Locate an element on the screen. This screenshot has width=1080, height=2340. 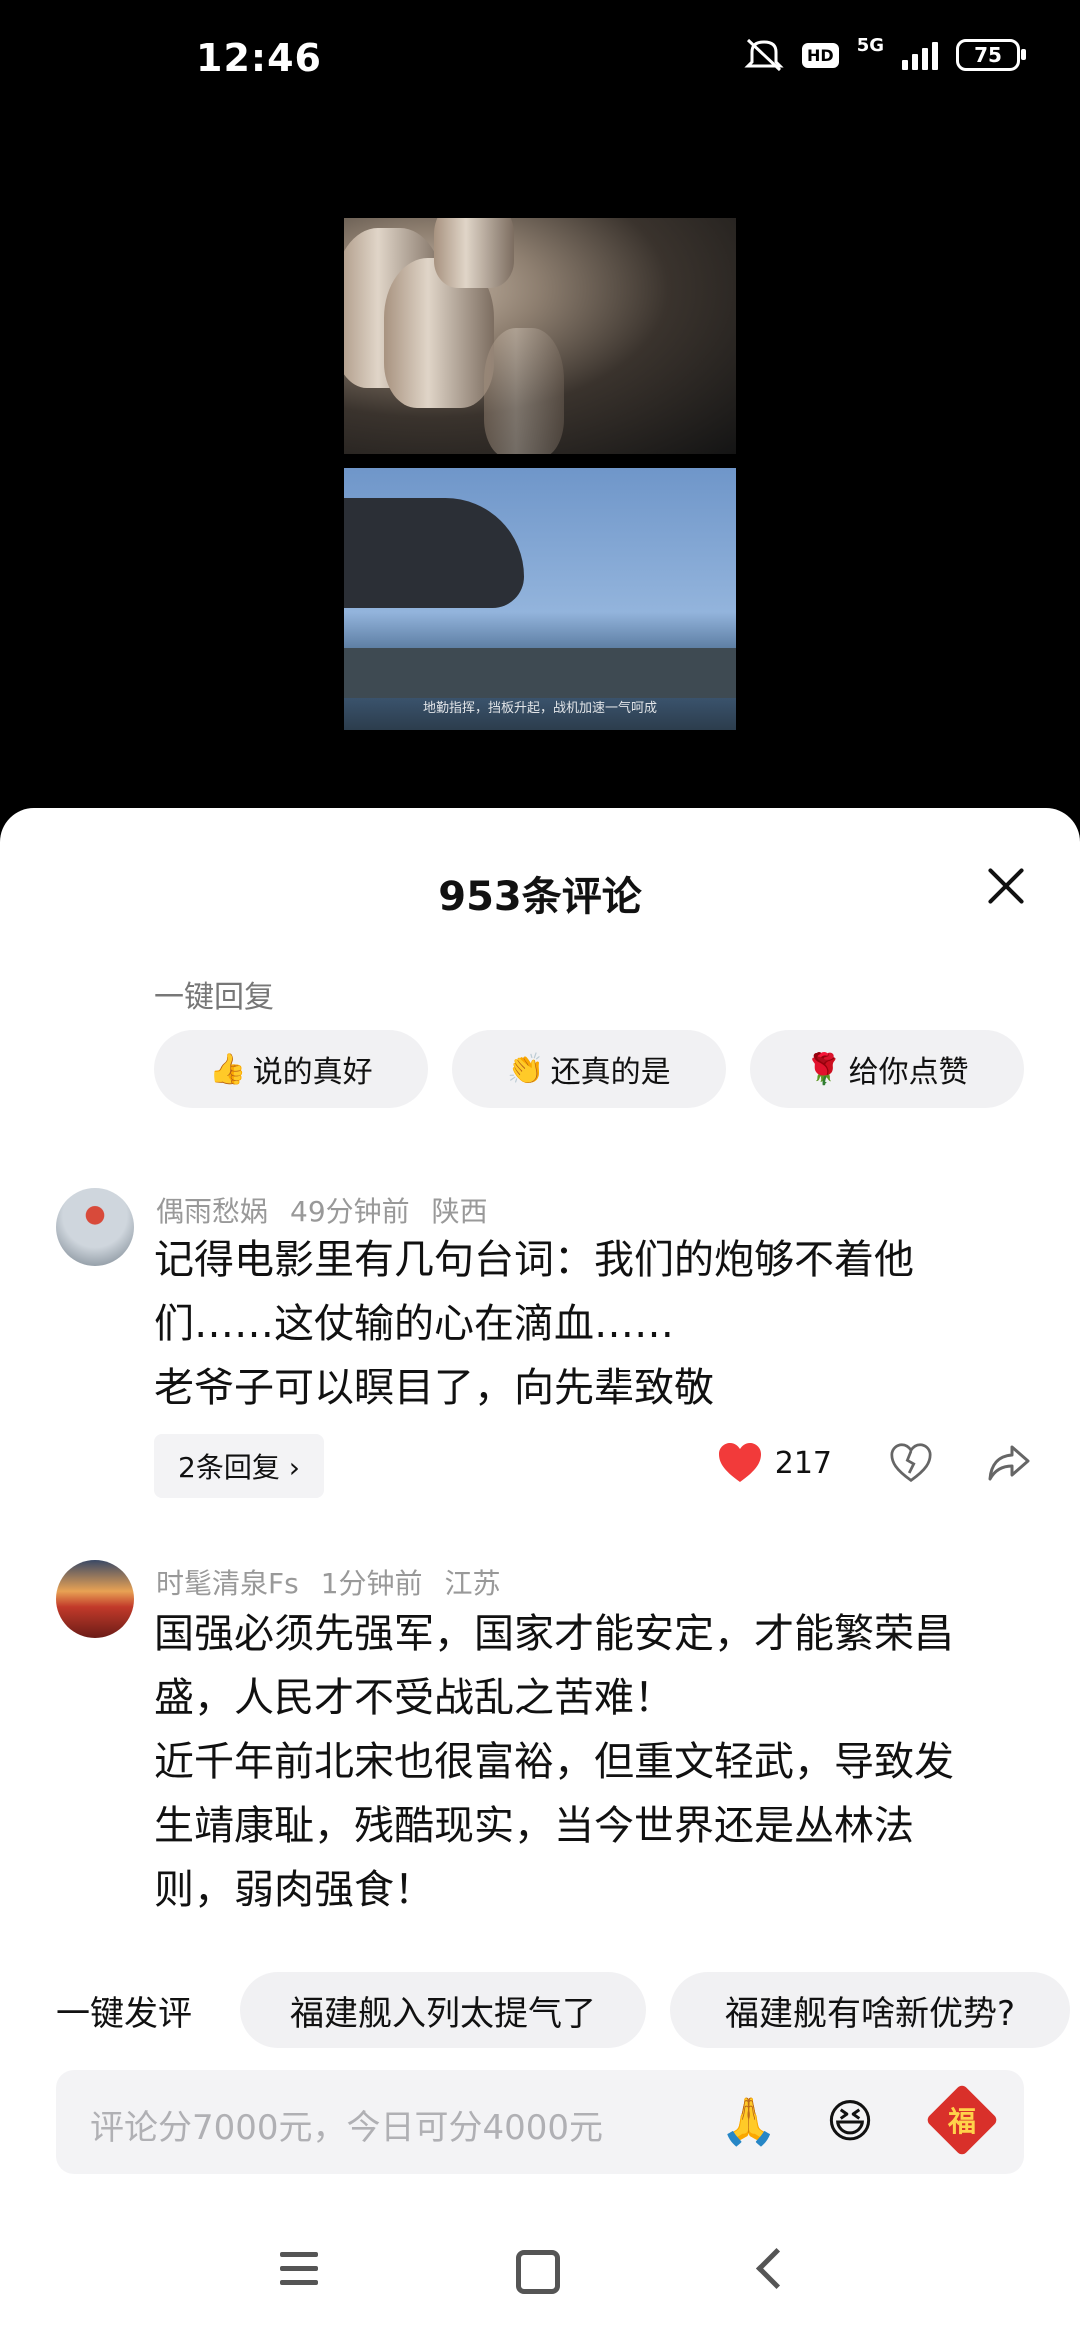
video-frame-jet: 地勤指挥，挡板升起，战机加速一气呵成 is located at coordinates (540, 599).